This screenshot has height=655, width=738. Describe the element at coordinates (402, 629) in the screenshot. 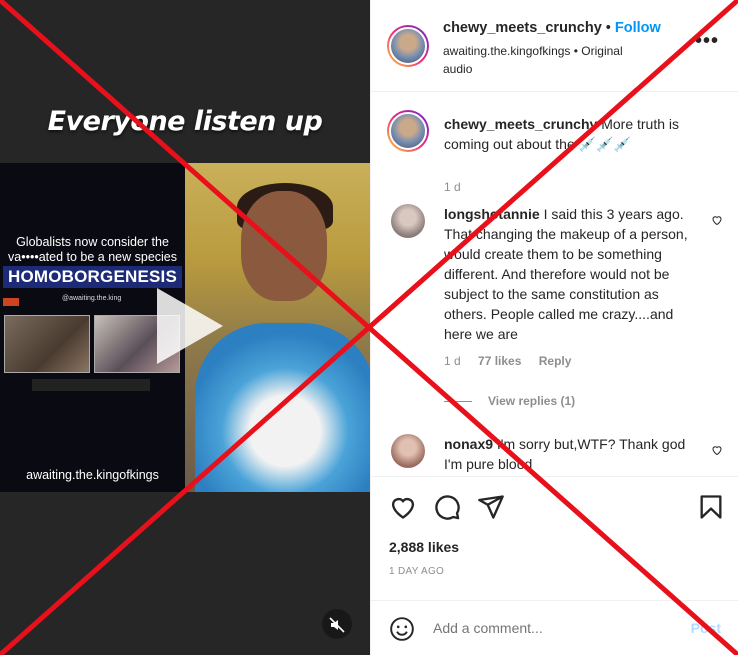

I see `emoji-icon` at that location.